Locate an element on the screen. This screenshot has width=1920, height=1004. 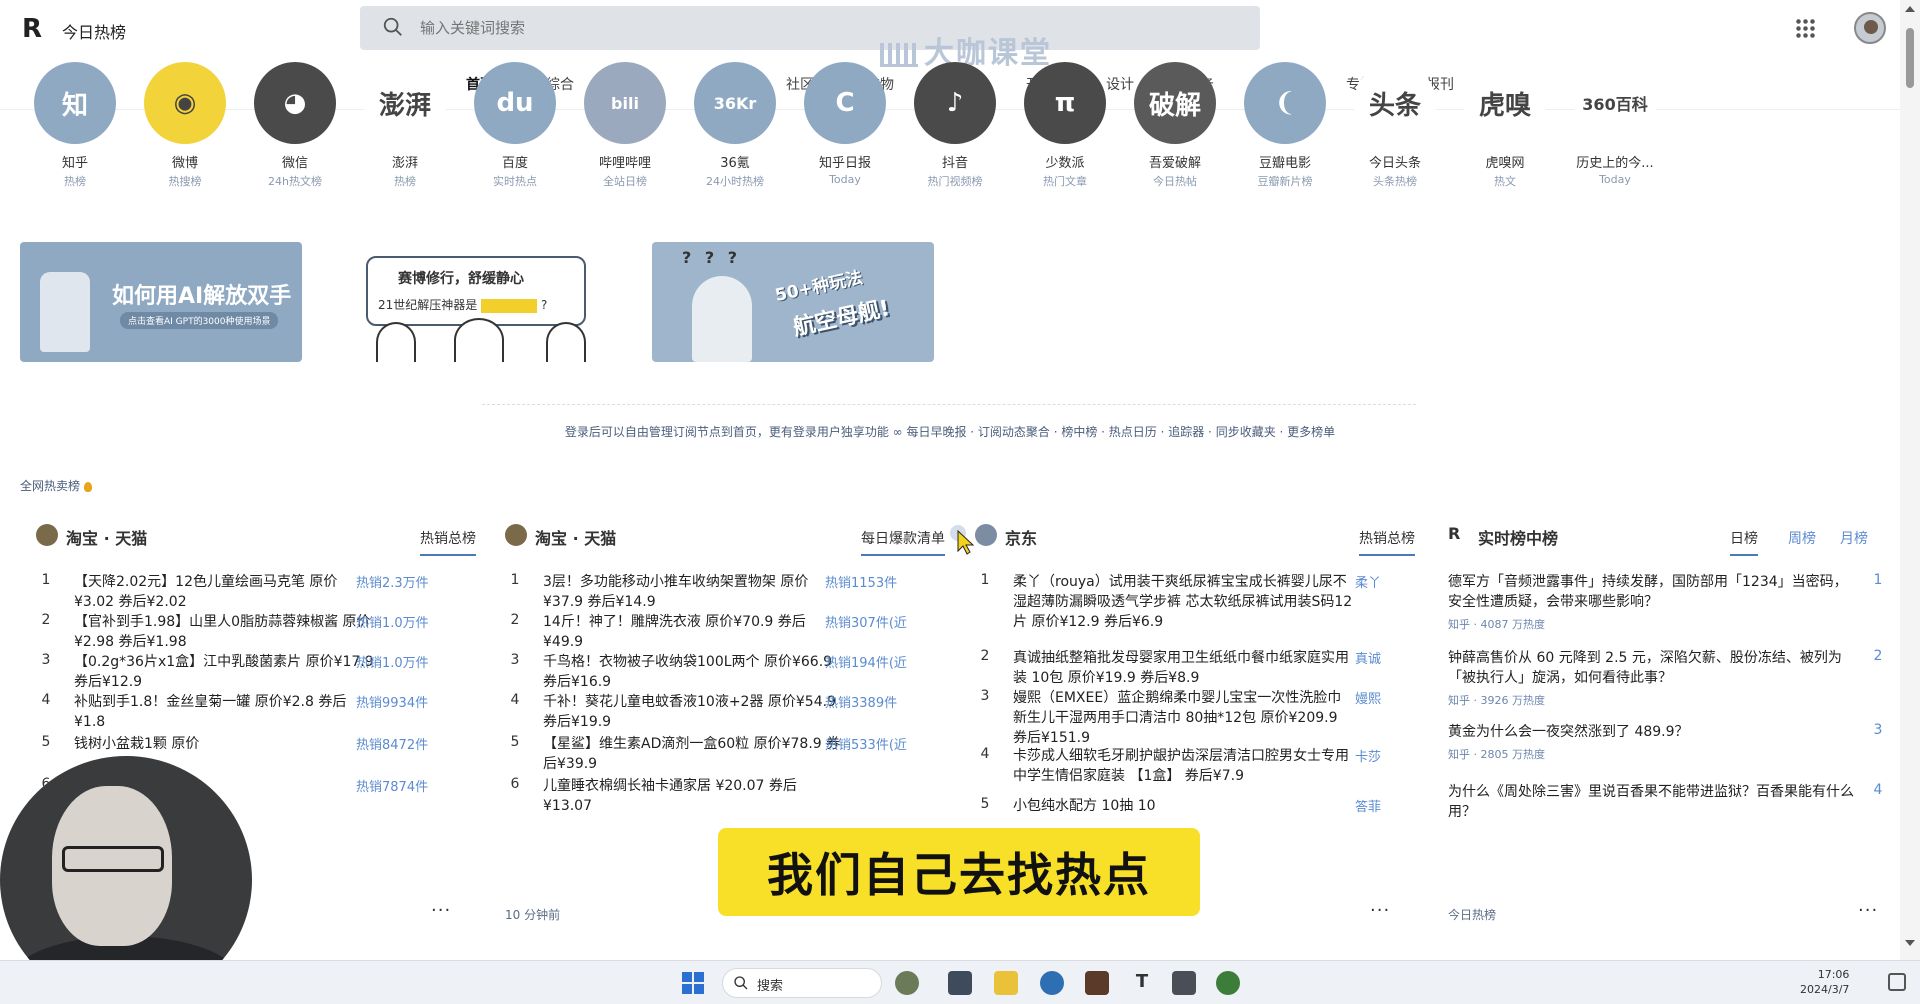
card-title: 京东 is located at coordinates (1021, 537).